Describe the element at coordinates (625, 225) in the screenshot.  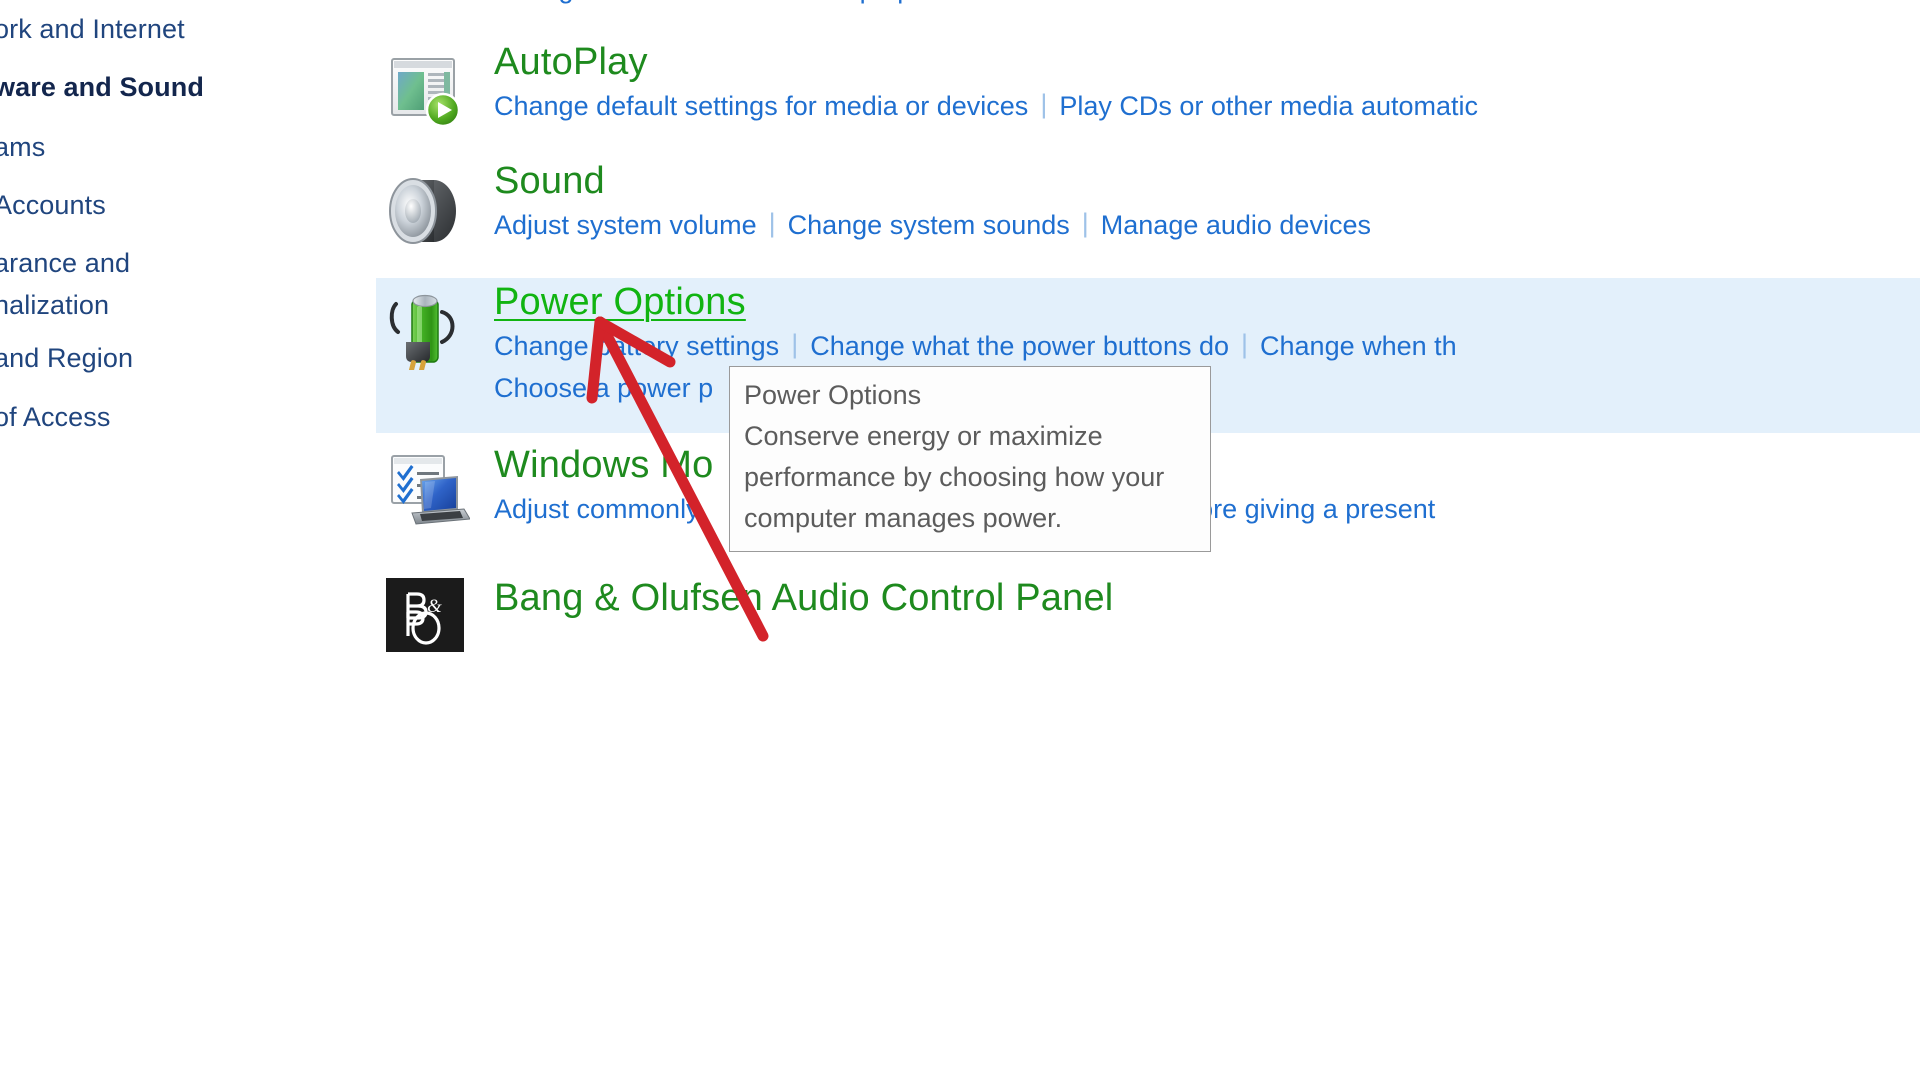
I see `link-adjust-system-volume: Adjust system volume` at that location.